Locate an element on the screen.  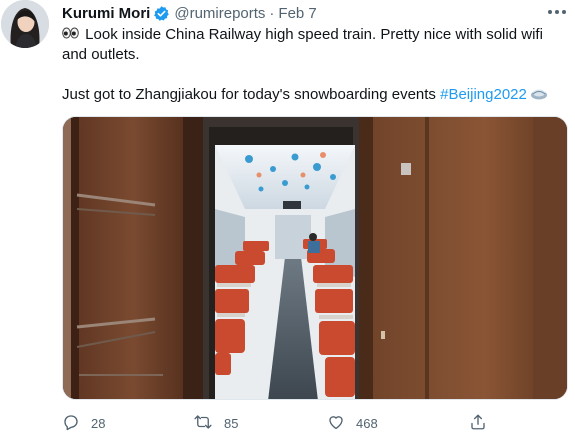
reply-count: 28 is located at coordinates (98, 423).